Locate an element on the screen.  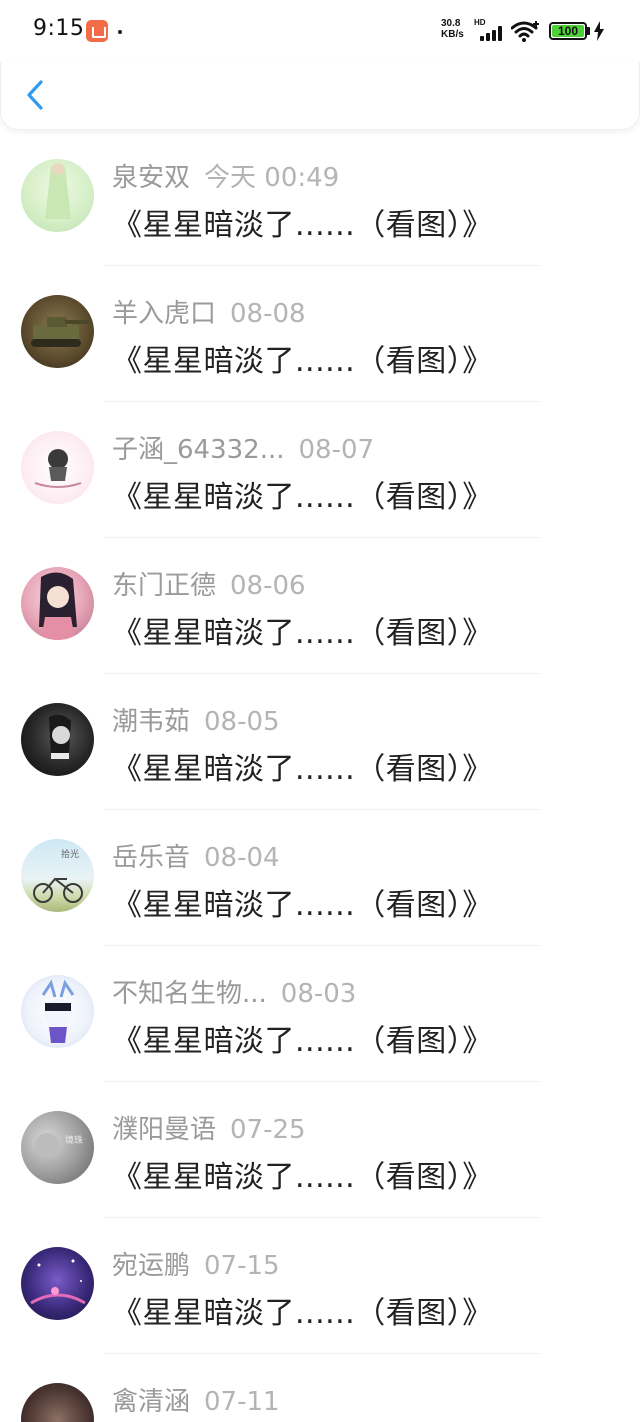
sender-name: 羊入虎口 is located at coordinates (164, 314).